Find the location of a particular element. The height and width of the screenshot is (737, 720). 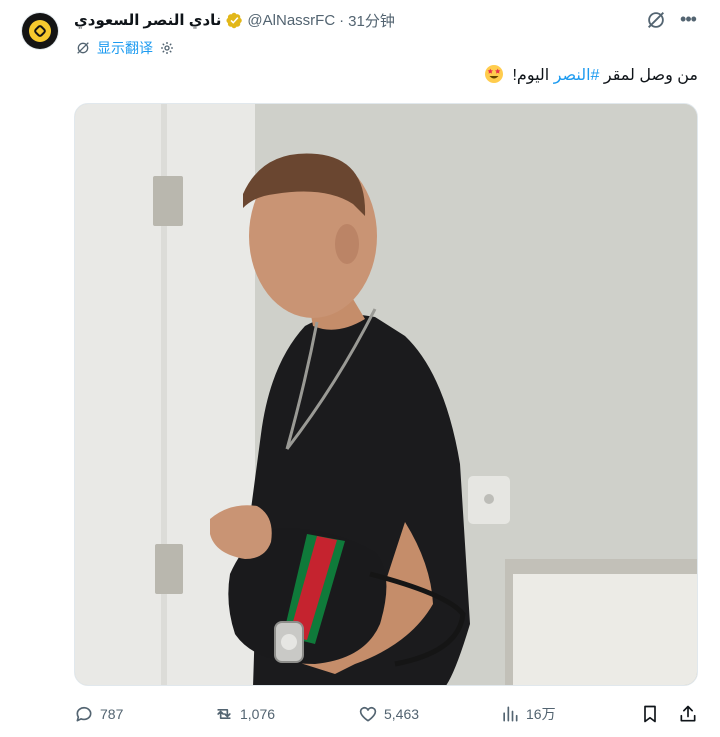

tweet-actions: 787 1,076 5,463 16万 is located at coordinates (386, 714).